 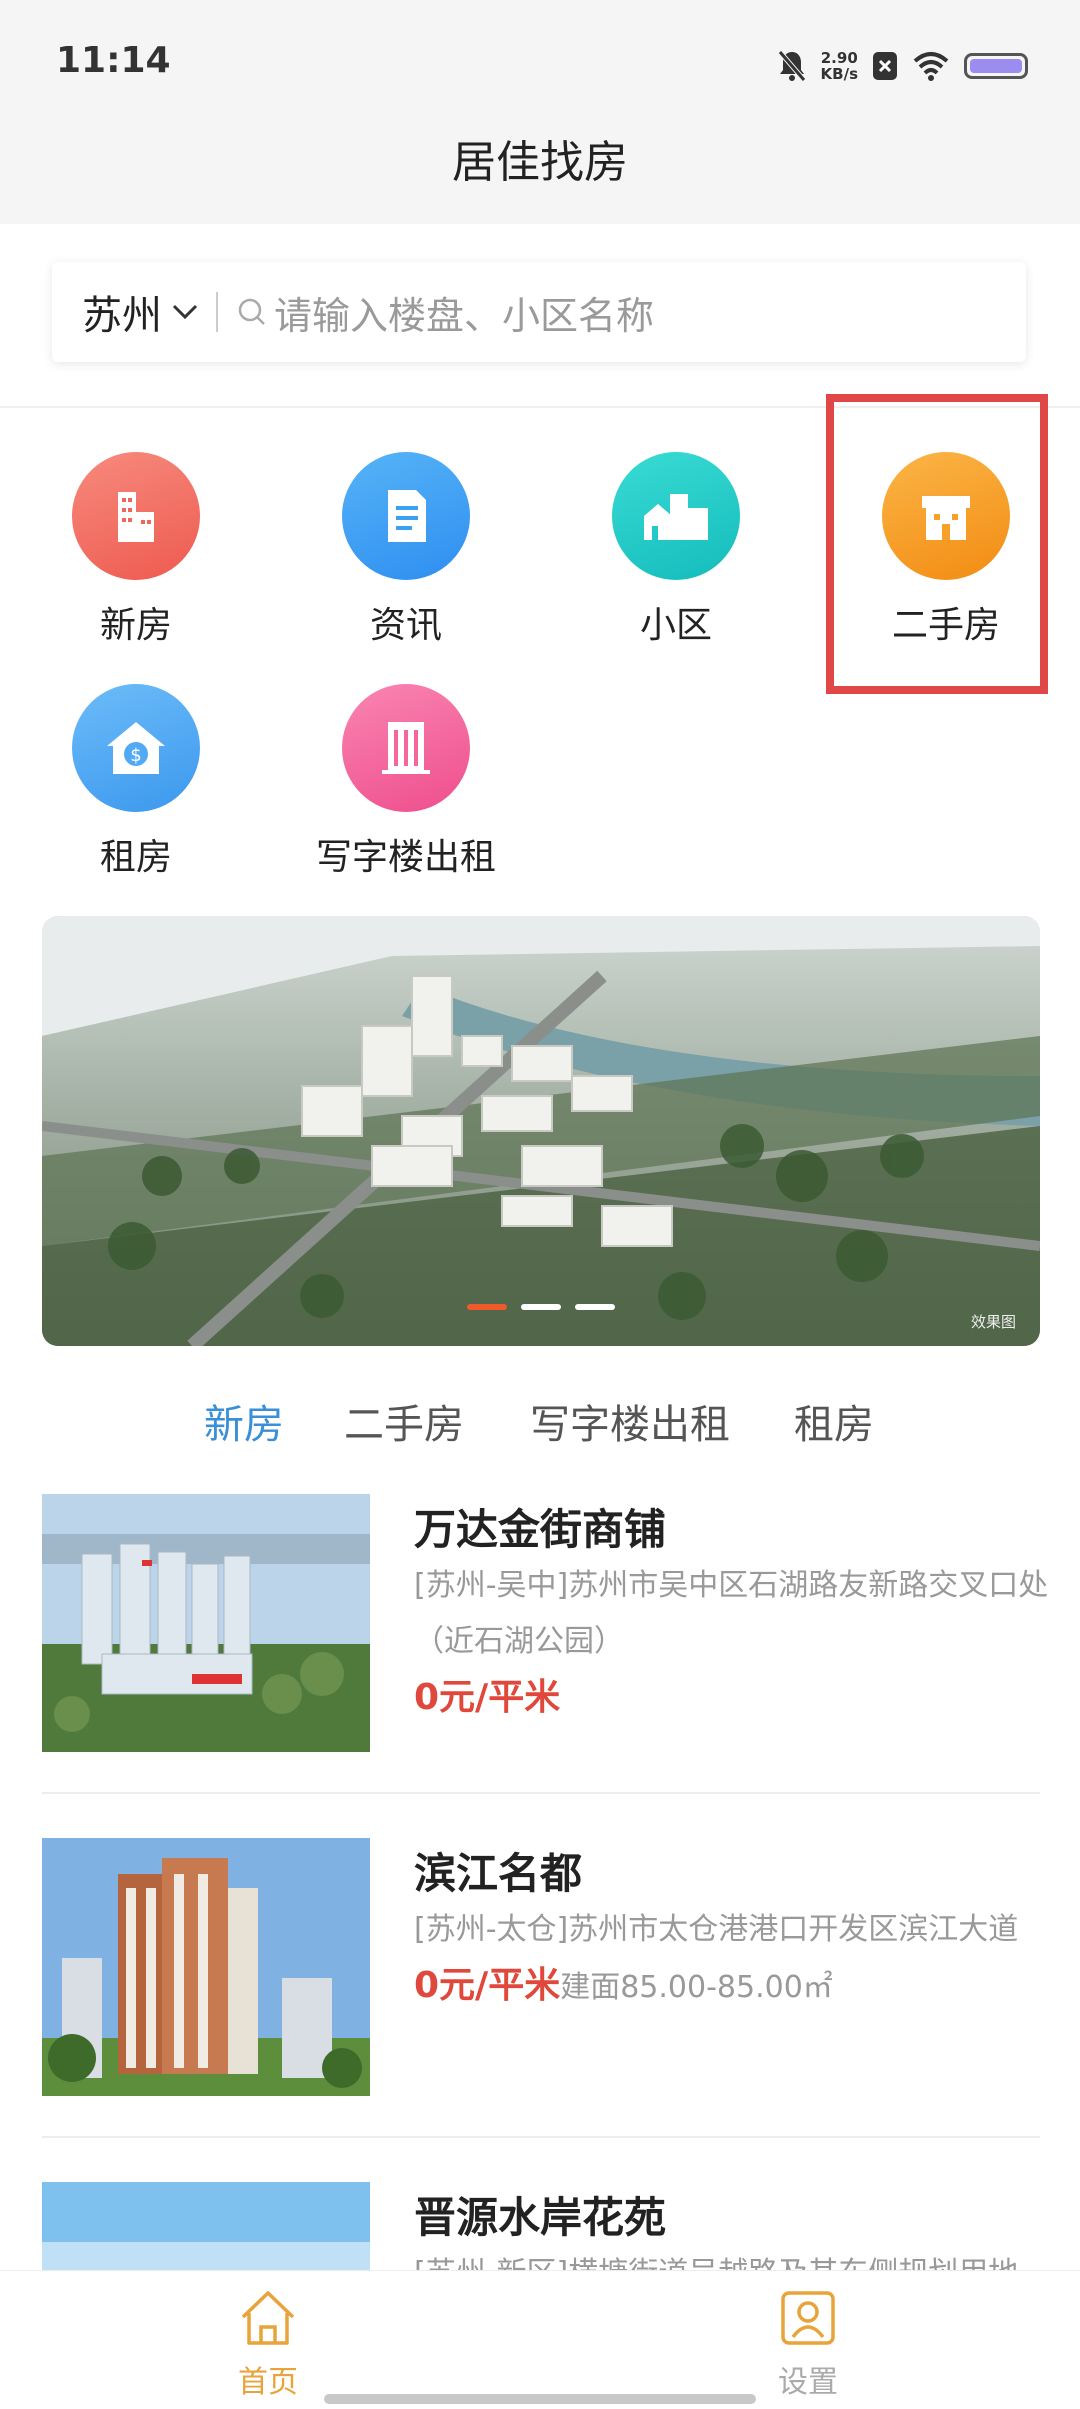 I want to click on sim-x-icon, so click(x=885, y=66).